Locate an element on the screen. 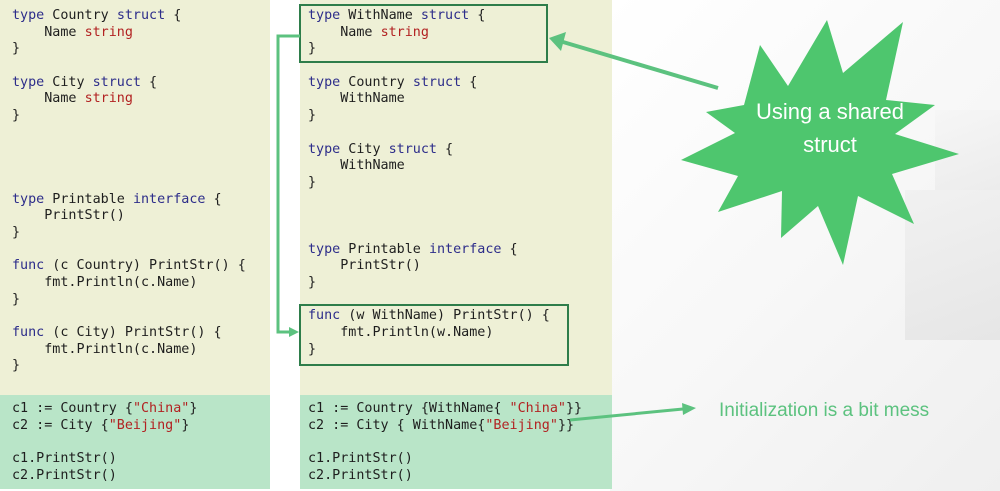 This screenshot has height=491, width=1000. connector-arrowhead is located at coordinates (294, 332).